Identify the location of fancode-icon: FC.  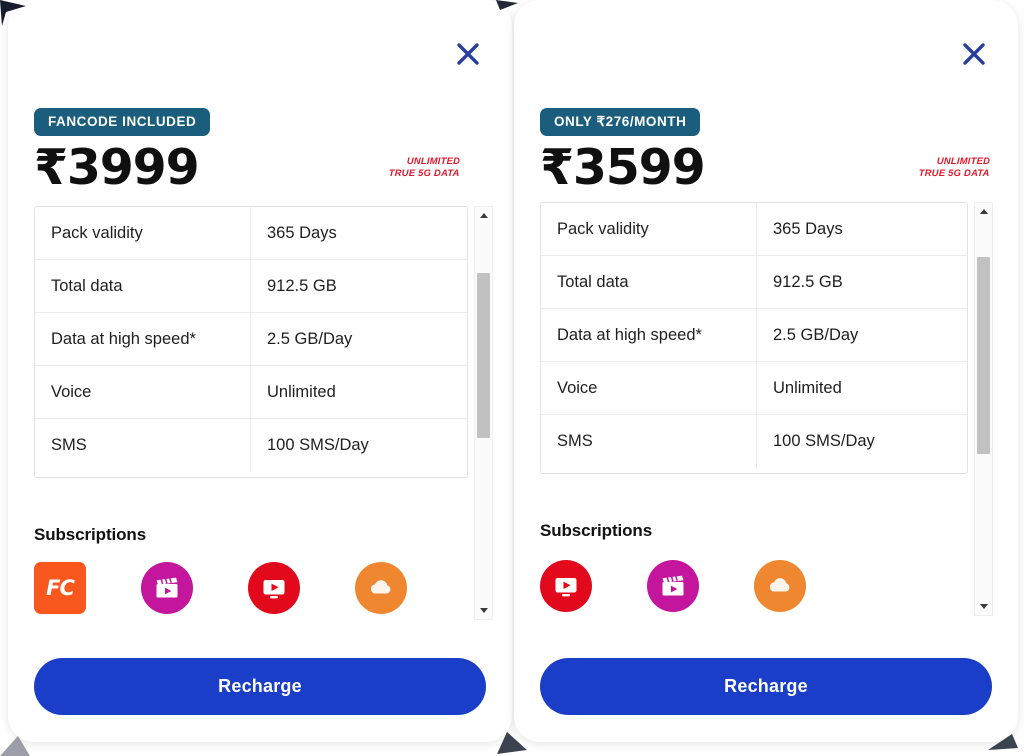
(60, 588).